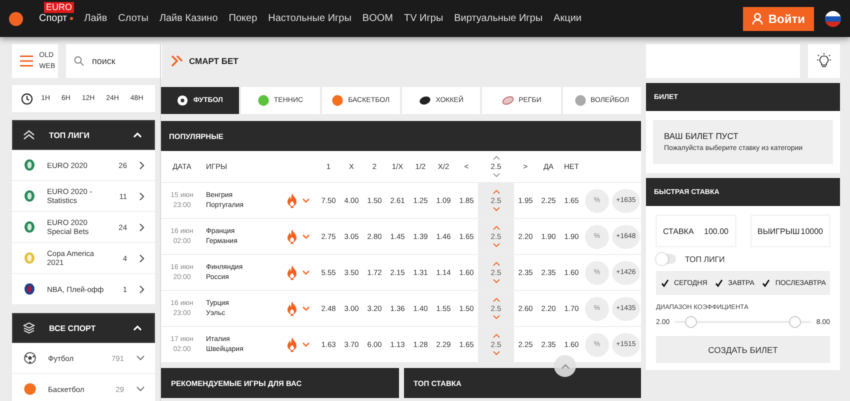 The image size is (850, 401). What do you see at coordinates (508, 100) in the screenshot?
I see `rugby-ball-icon` at bounding box center [508, 100].